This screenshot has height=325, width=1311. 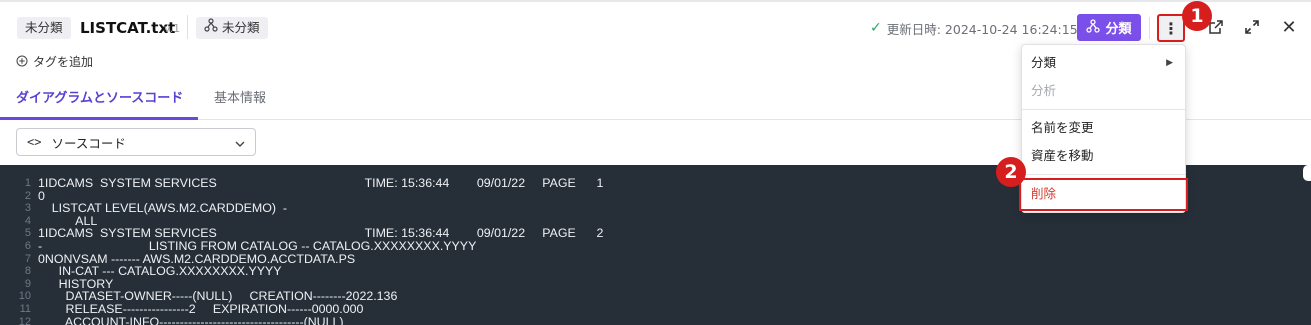 I want to click on close-icon: ✕, so click(x=1289, y=27).